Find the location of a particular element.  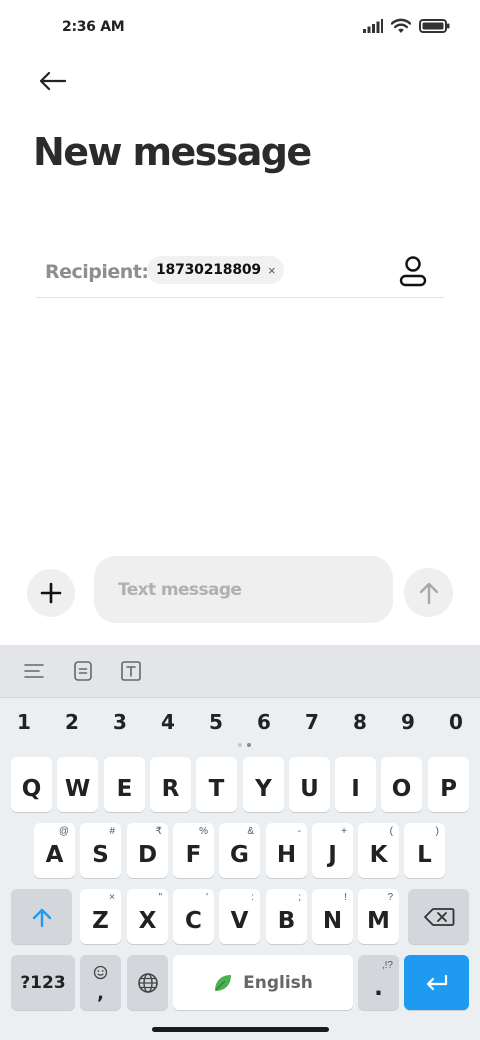

key-i: I is located at coordinates (355, 784).